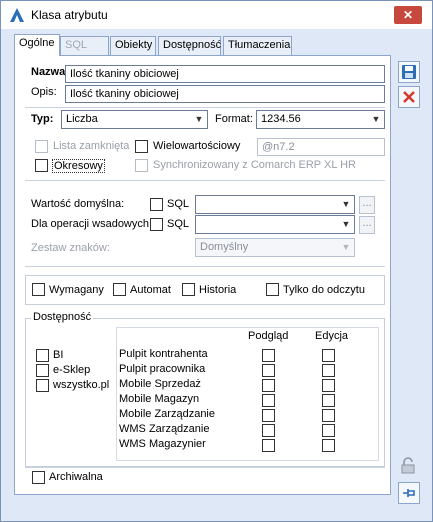 This screenshot has height=522, width=433. Describe the element at coordinates (91, 146) in the screenshot. I see `closed-list-label: Lista zamknięta` at that location.